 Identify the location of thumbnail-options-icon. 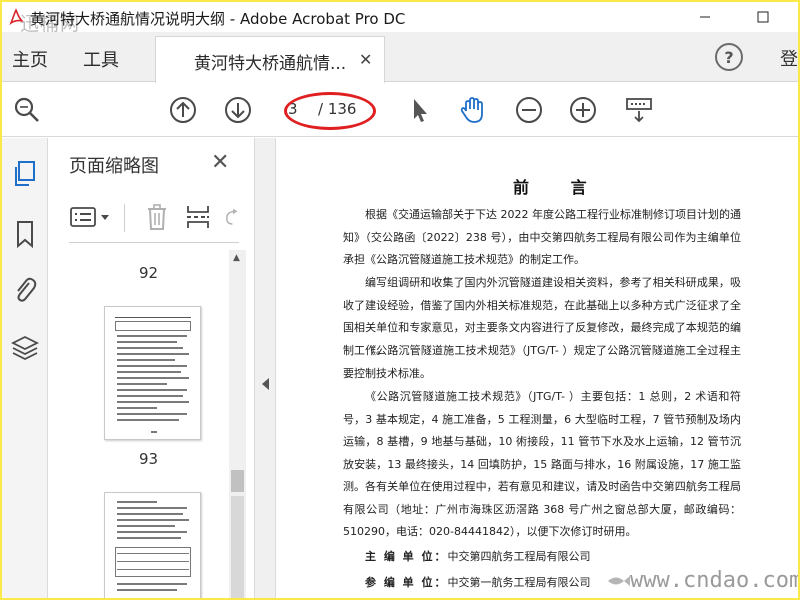
(92, 217).